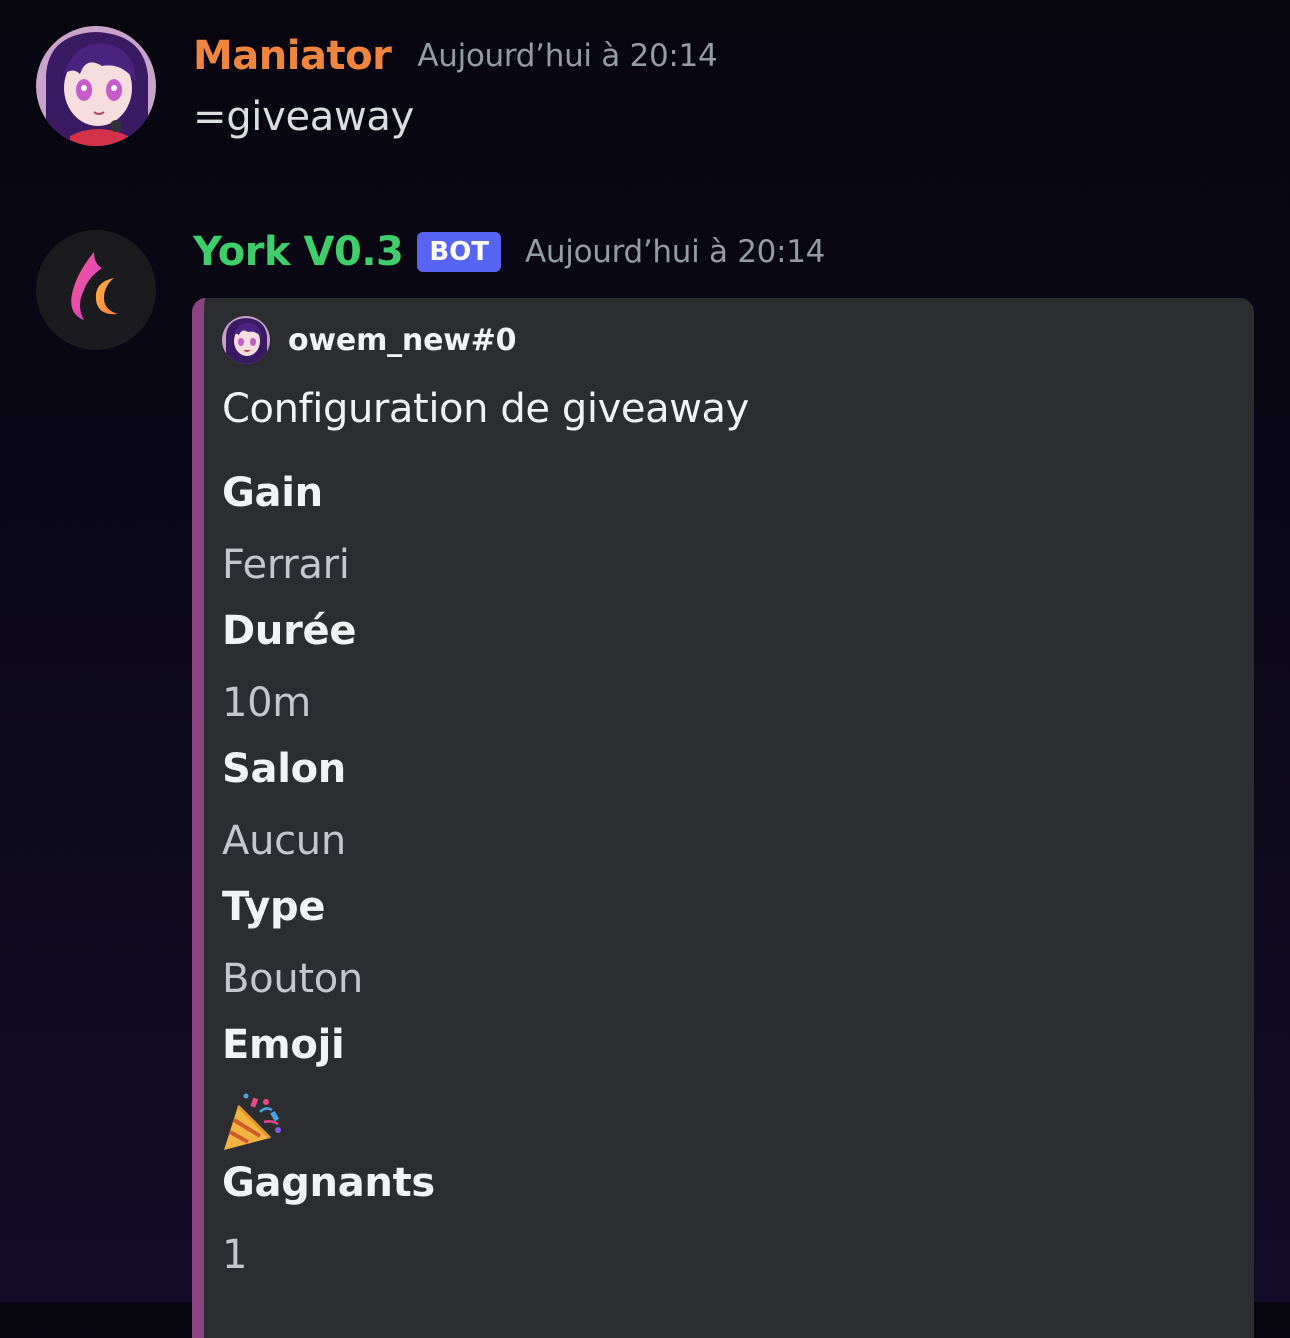 The image size is (1290, 1338). What do you see at coordinates (292, 979) in the screenshot?
I see `field-value: Bouton` at bounding box center [292, 979].